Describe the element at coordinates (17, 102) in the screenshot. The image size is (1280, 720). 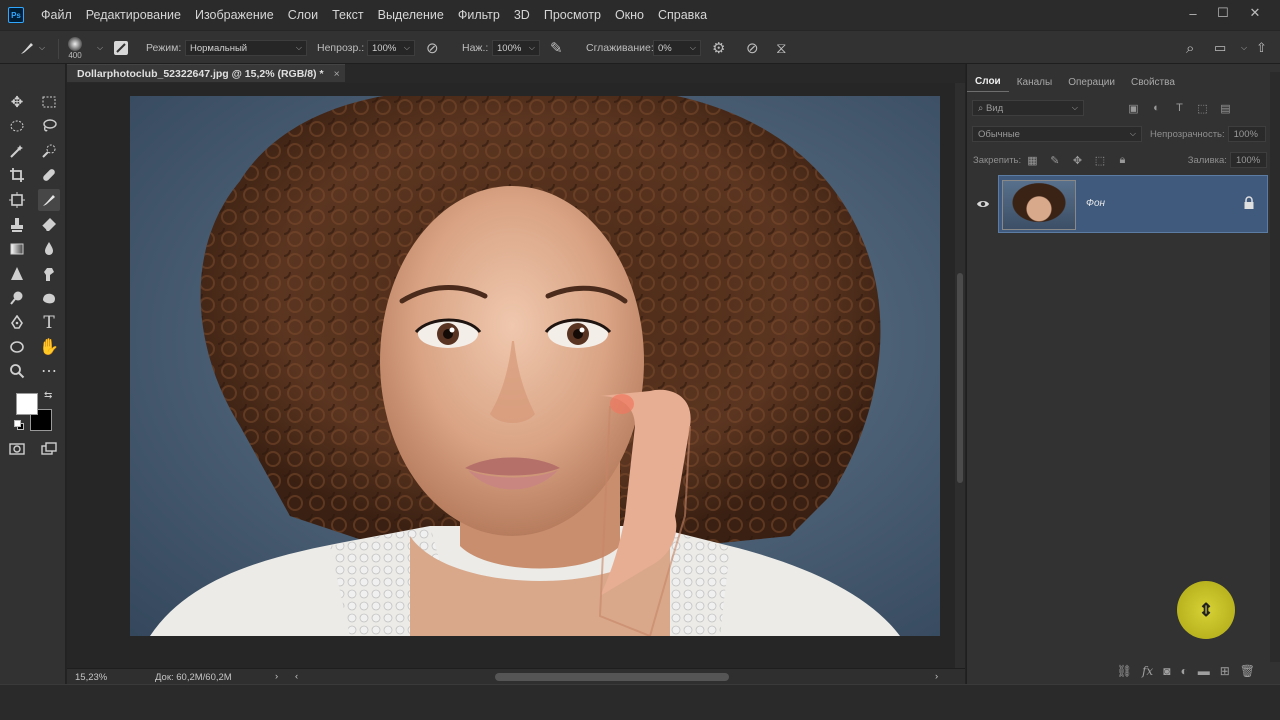
I see `move-tool-icon: ✥` at that location.